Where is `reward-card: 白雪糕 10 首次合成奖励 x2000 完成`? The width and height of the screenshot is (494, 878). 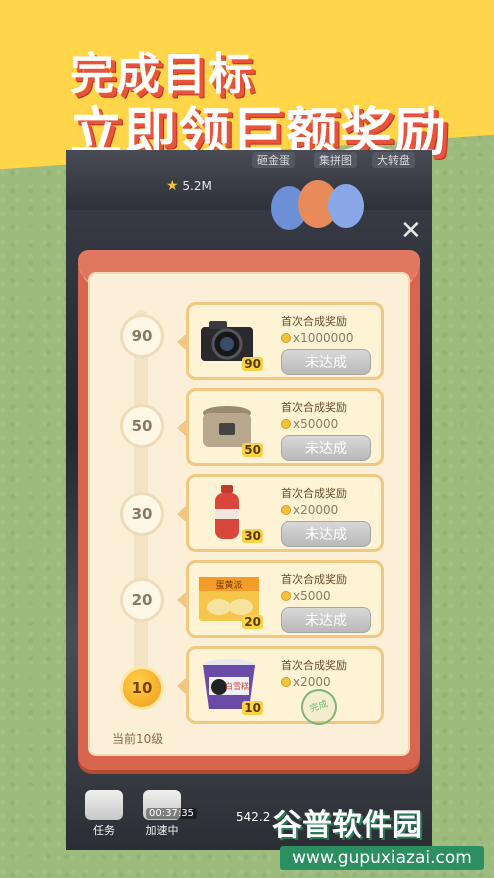 reward-card: 白雪糕 10 首次合成奖励 x2000 完成 is located at coordinates (280, 688).